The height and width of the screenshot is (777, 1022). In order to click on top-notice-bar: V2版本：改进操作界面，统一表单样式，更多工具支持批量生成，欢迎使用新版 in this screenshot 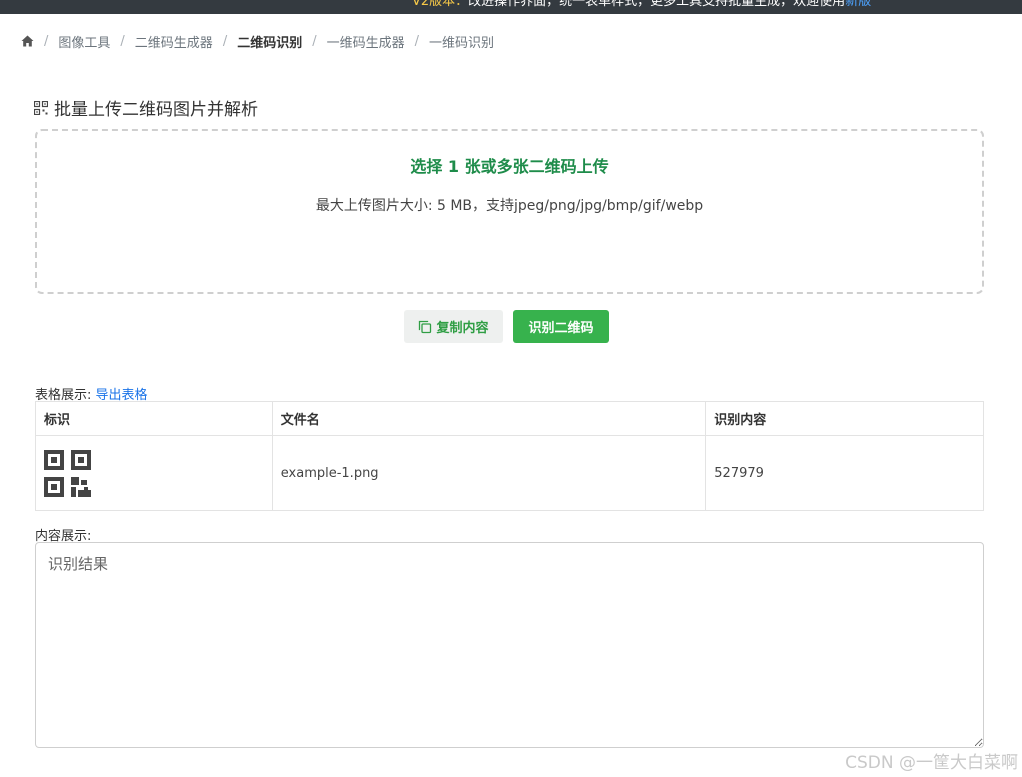, I will do `click(511, 7)`.